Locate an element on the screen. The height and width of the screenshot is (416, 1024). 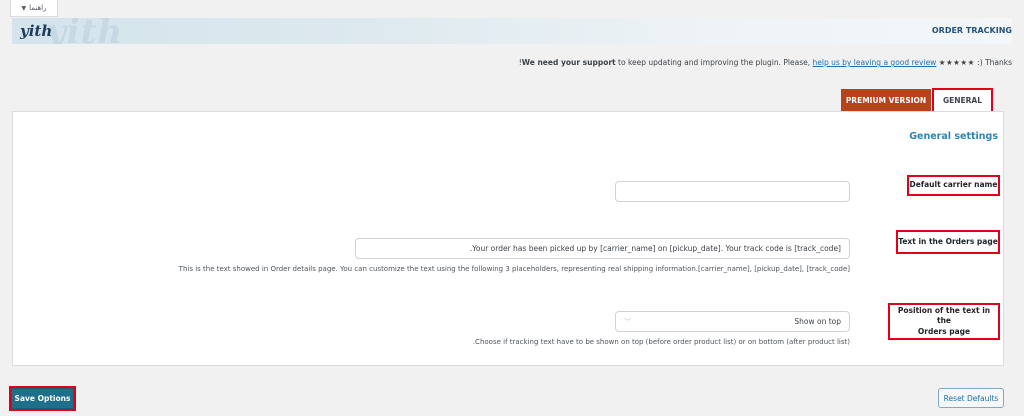
position-label-line2: Orders page is located at coordinates (944, 331).